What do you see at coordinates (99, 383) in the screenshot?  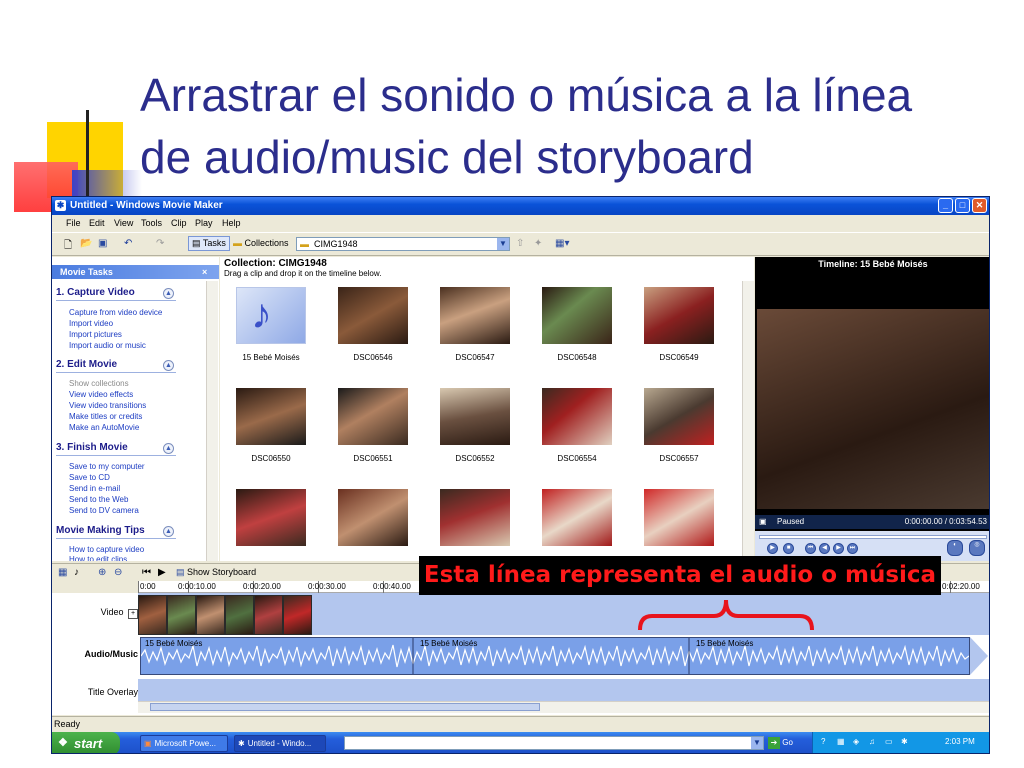 I see `link-show-collections: Show collections` at bounding box center [99, 383].